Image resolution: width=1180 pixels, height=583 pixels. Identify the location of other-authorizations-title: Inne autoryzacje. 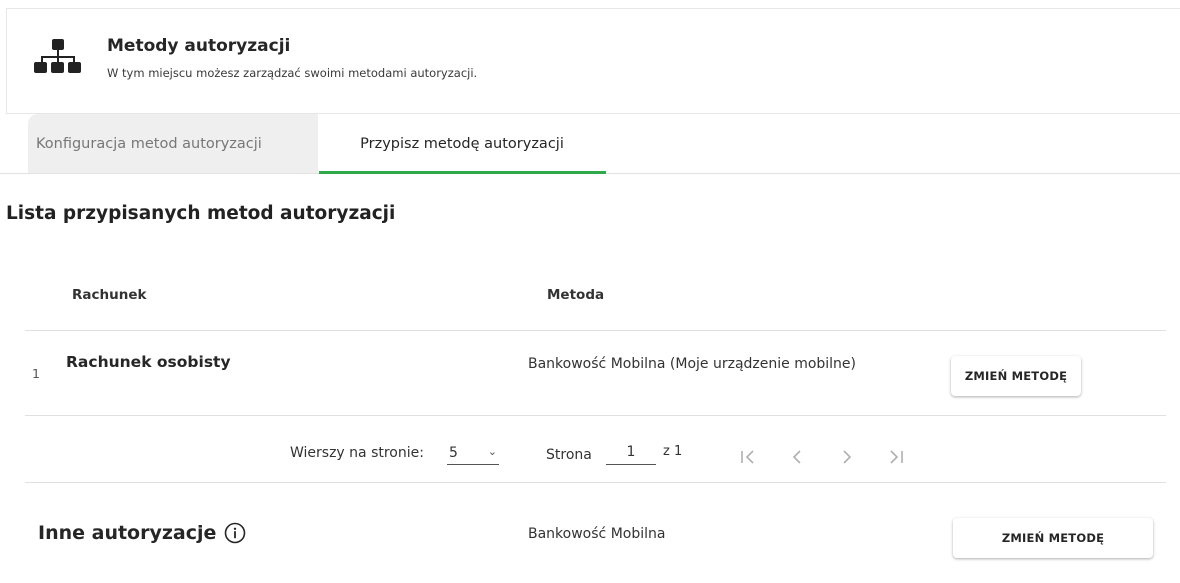
(127, 533).